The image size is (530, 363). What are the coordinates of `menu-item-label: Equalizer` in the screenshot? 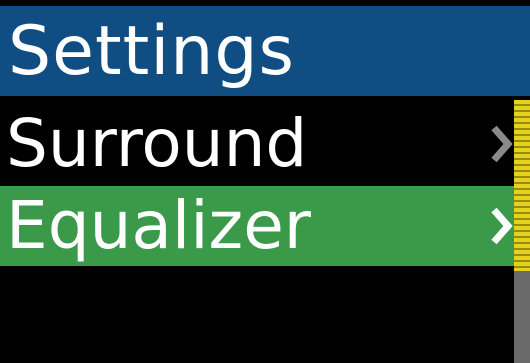 It's located at (158, 225).